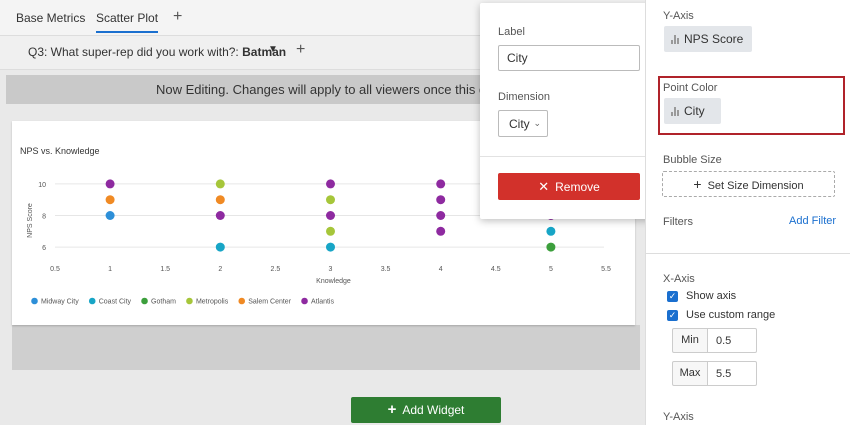 The image size is (850, 425). Describe the element at coordinates (544, 186) in the screenshot. I see `close-icon: ✕` at that location.